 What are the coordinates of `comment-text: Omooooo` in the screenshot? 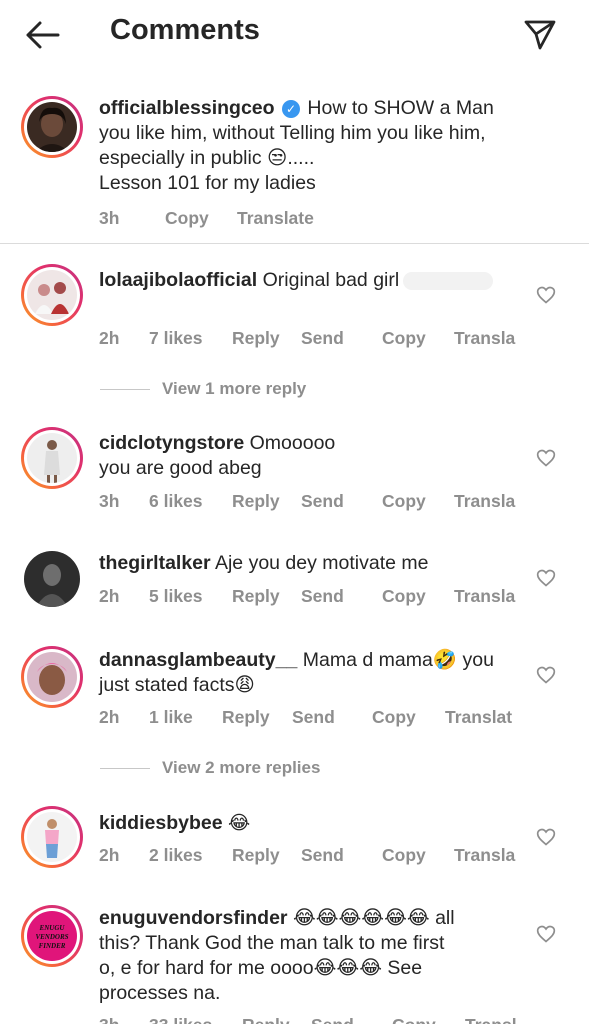 It's located at (292, 443).